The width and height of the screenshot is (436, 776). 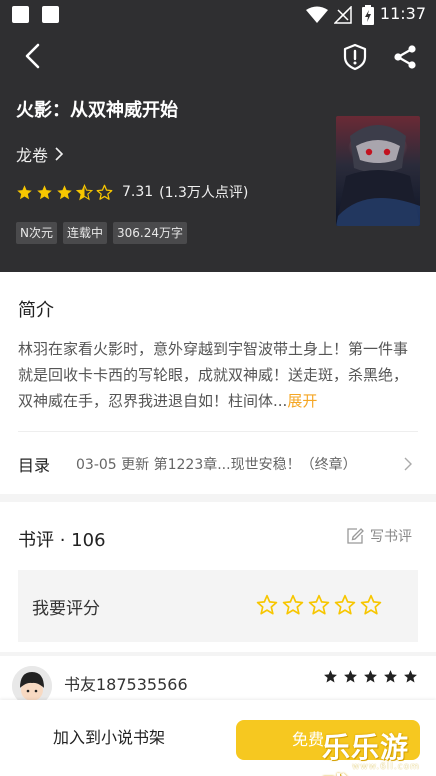 What do you see at coordinates (218, 431) in the screenshot?
I see `divider` at bounding box center [218, 431].